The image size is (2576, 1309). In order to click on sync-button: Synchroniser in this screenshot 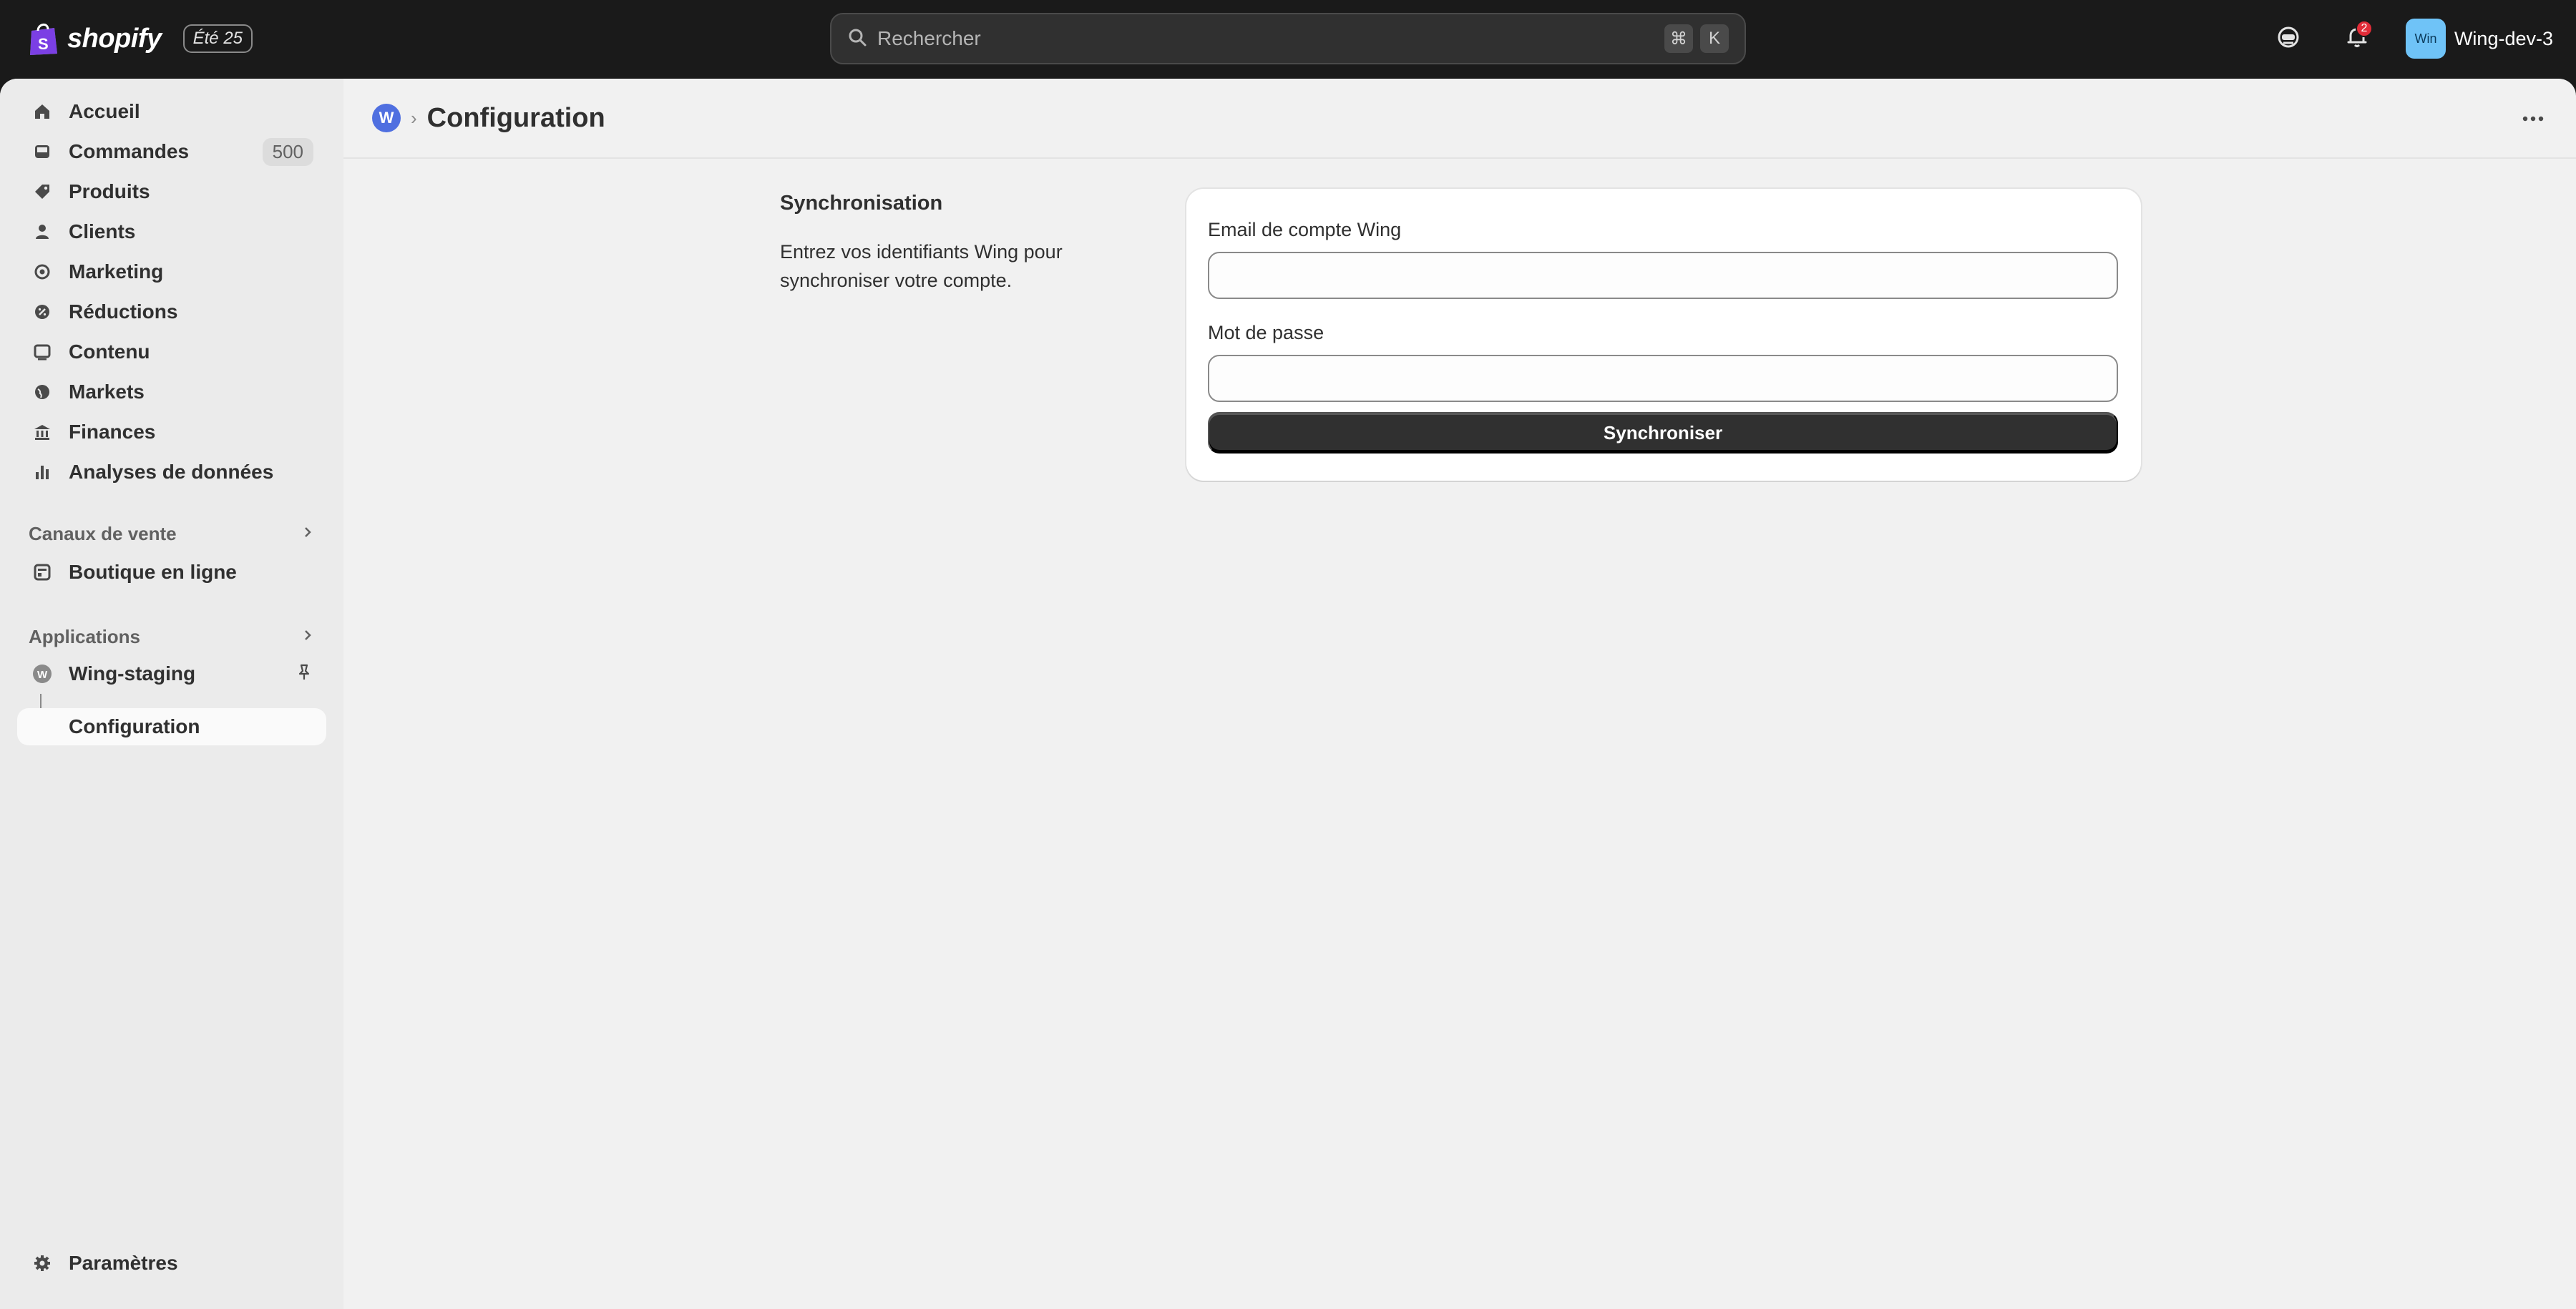, I will do `click(1663, 433)`.